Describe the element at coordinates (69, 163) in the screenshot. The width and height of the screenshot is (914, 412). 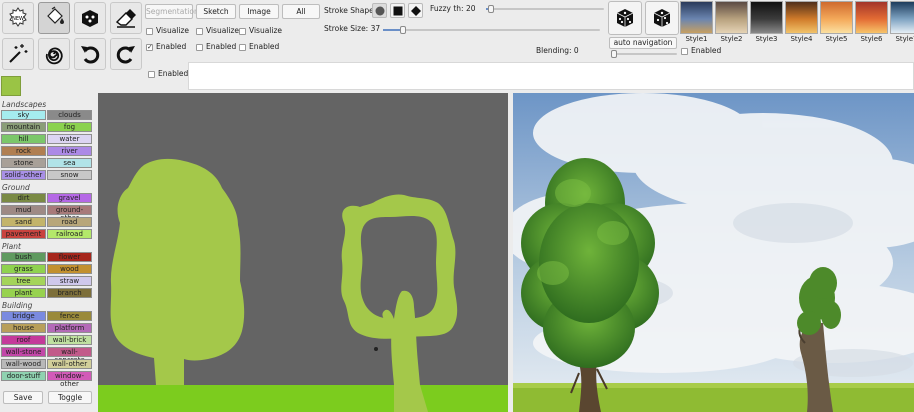
I see `label-chip-sea: sea` at that location.